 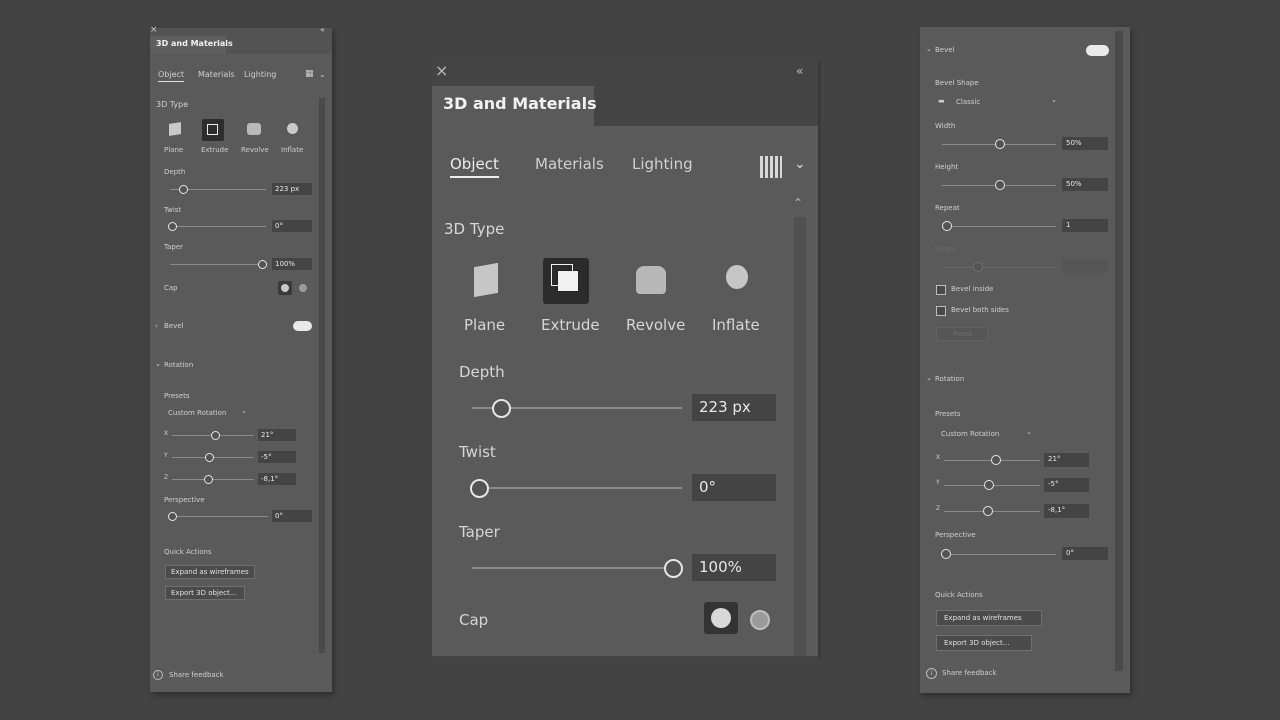 What do you see at coordinates (171, 288) in the screenshot?
I see `cap-label: Cap` at bounding box center [171, 288].